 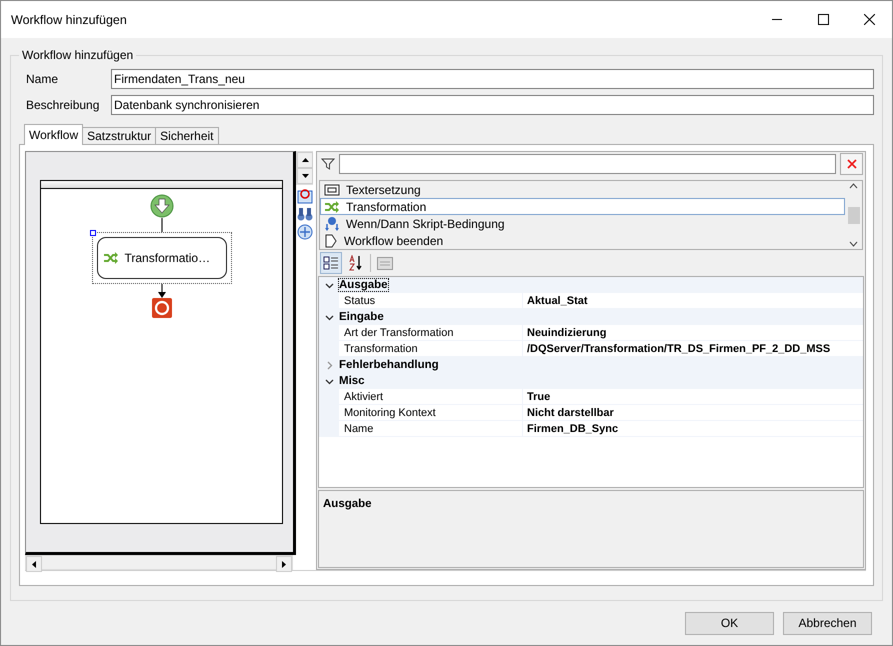 I want to click on binoculars-icon, so click(x=304, y=214).